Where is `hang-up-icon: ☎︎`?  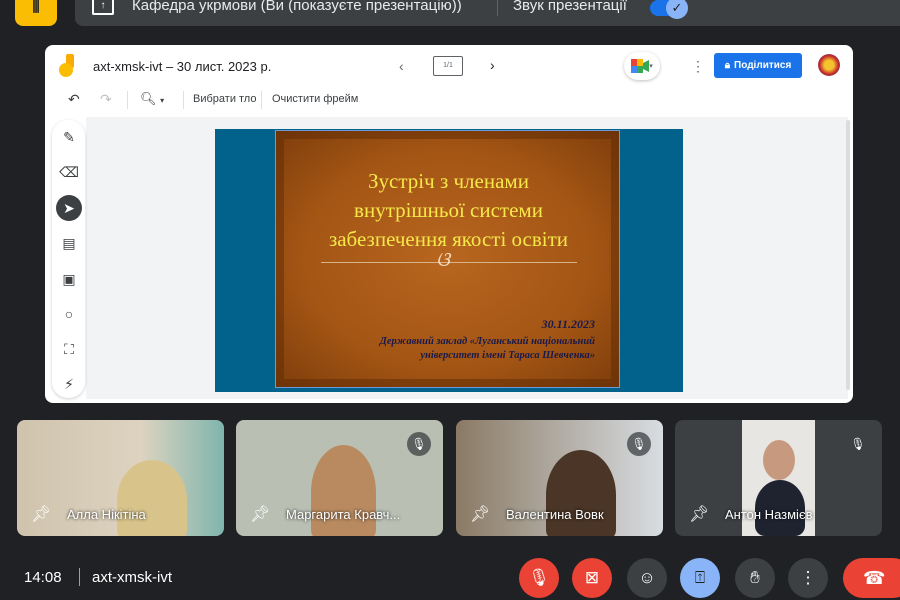
hang-up-icon: ☎︎ is located at coordinates (874, 578).